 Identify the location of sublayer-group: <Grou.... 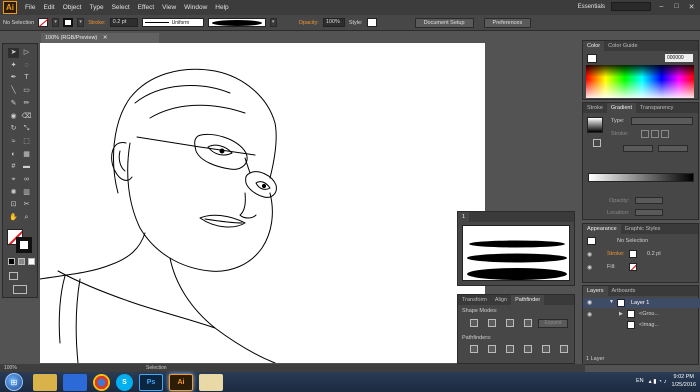
(649, 314).